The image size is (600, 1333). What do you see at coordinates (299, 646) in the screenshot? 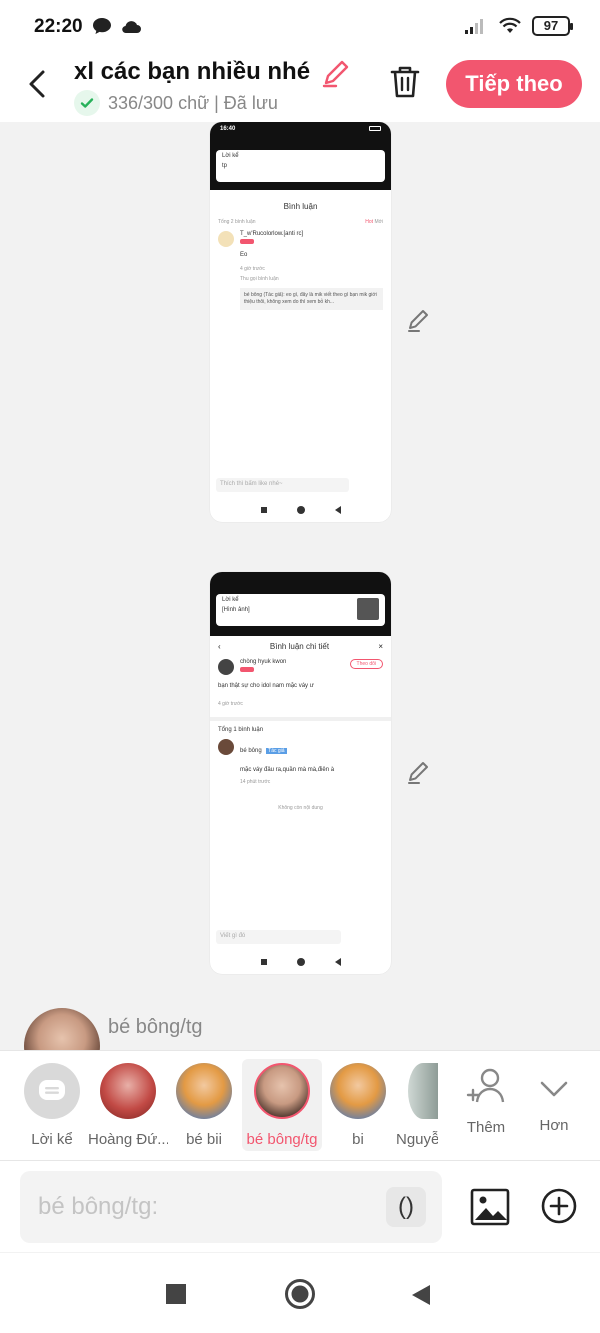
I see `thumb-section-title: Bình luận chi tiết` at bounding box center [299, 646].